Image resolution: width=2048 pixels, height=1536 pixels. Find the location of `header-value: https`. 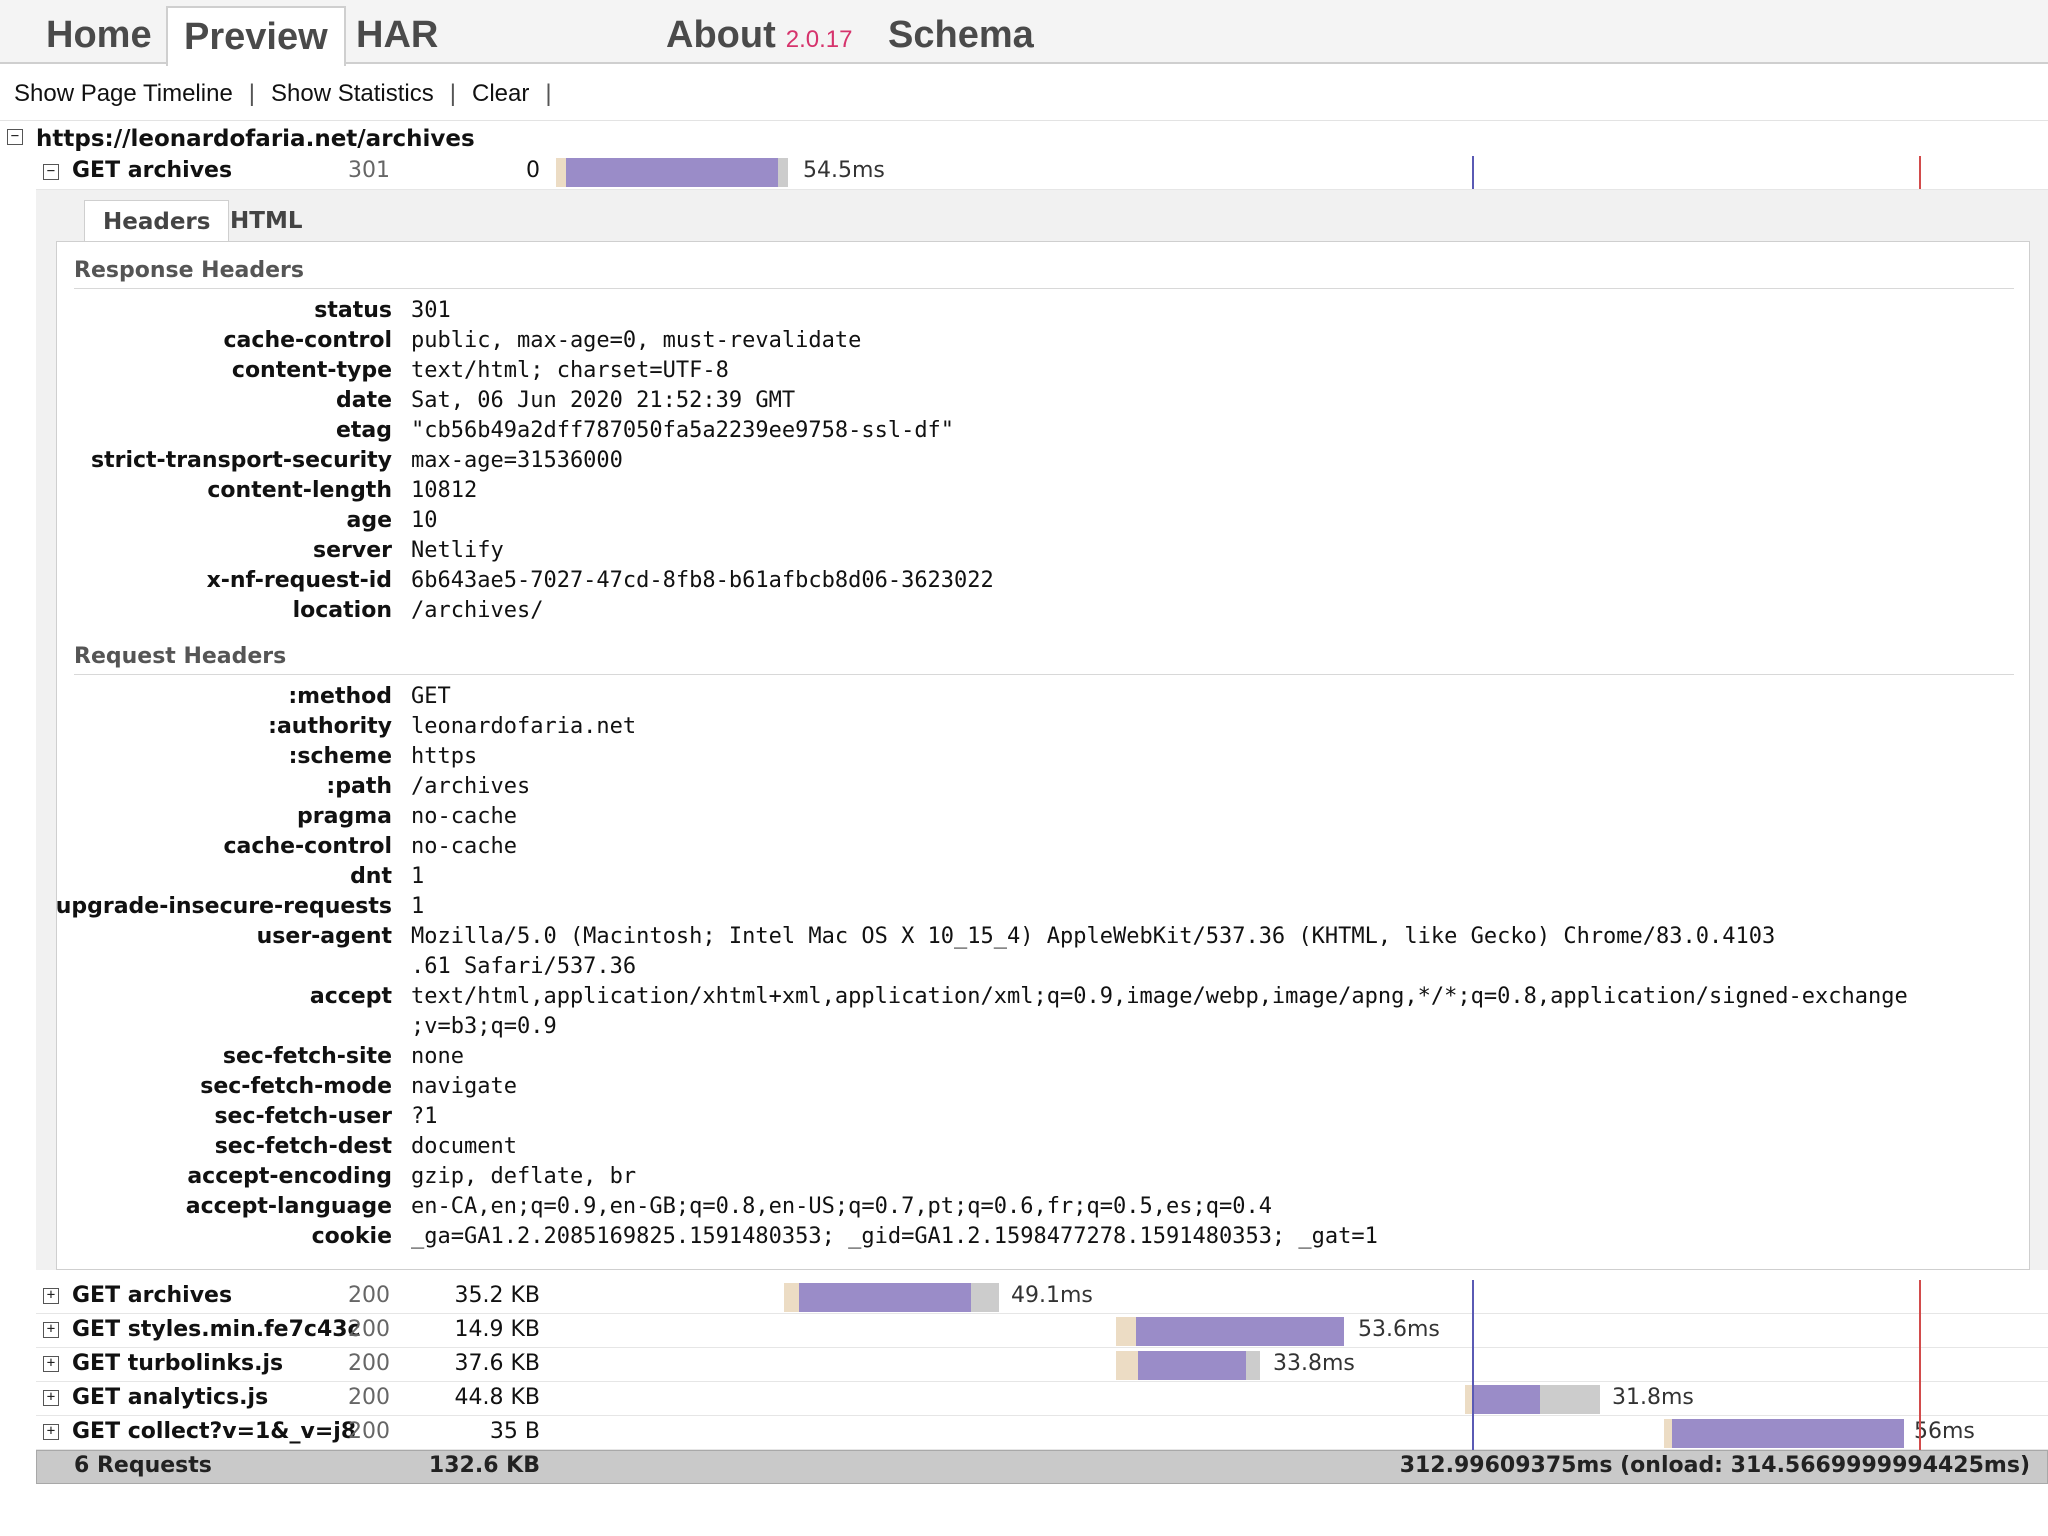

header-value: https is located at coordinates (444, 756).